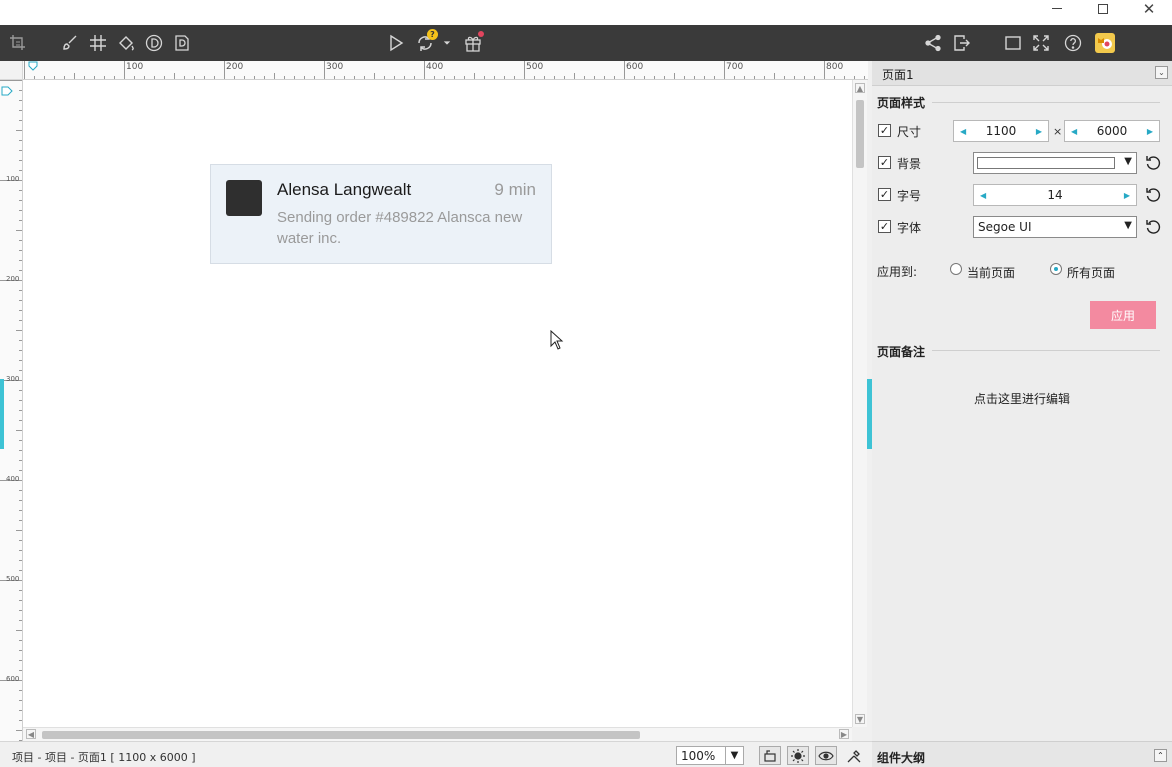 The image size is (1172, 767). I want to click on font-size-value: 14, so click(1054, 195).